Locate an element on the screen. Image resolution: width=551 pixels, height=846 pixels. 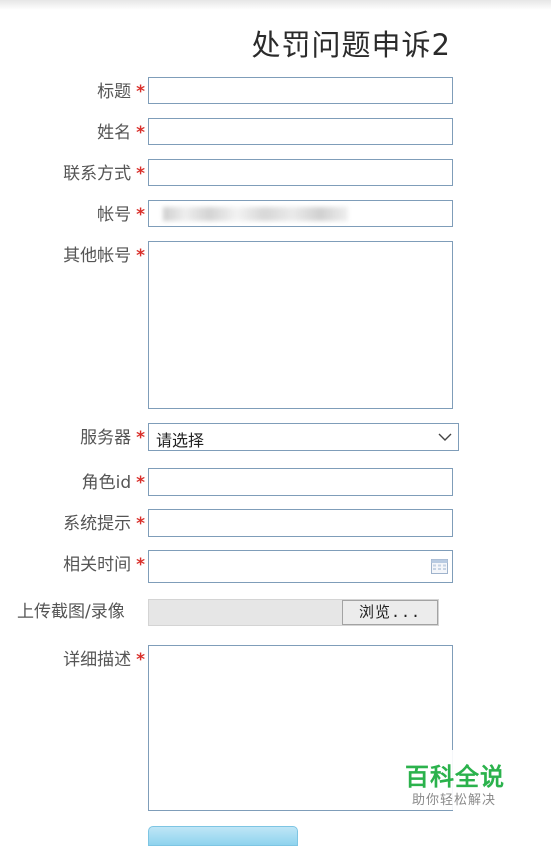
subject-field is located at coordinates (300, 90).